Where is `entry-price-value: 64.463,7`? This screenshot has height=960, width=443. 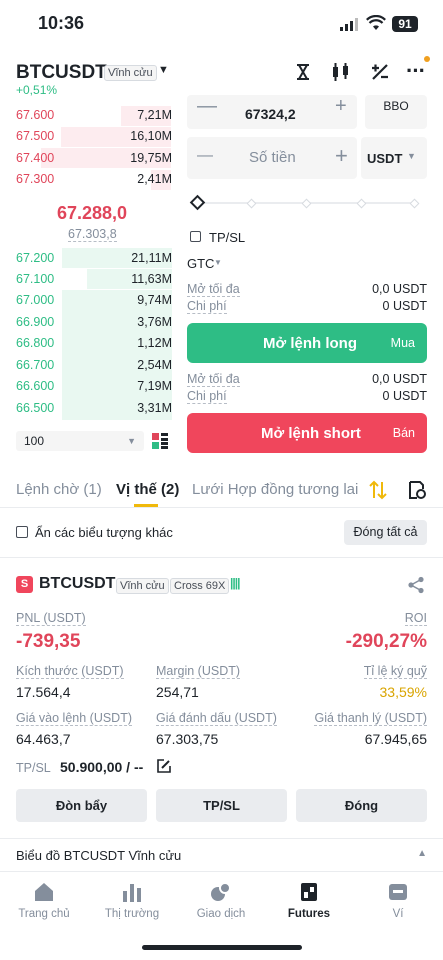
entry-price-value: 64.463,7 is located at coordinates (43, 739).